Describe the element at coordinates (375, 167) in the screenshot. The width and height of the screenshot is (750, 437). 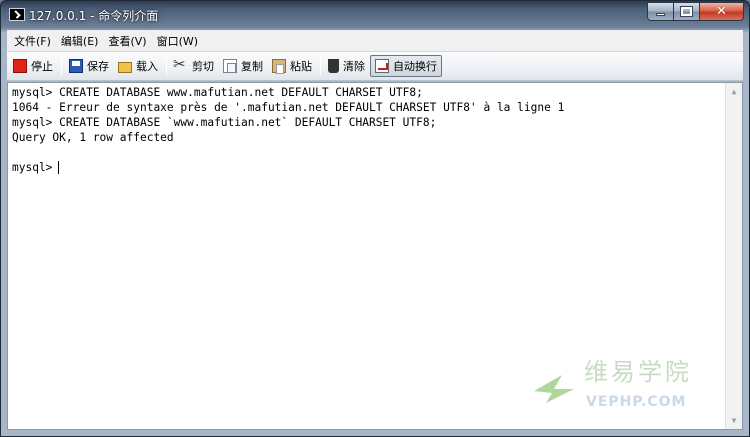
I see `console-prompt-line: mysql>` at that location.